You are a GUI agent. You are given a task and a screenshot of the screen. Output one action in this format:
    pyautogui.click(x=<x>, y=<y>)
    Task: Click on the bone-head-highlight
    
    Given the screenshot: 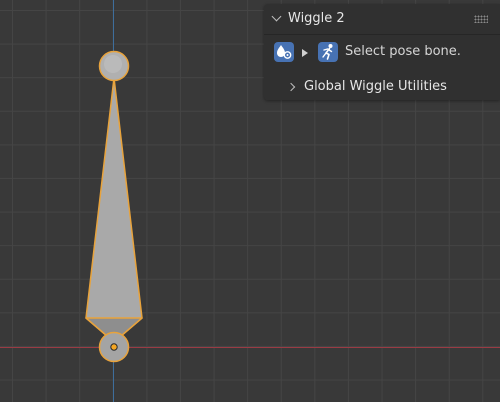 What is the action you would take?
    pyautogui.click(x=113, y=64)
    